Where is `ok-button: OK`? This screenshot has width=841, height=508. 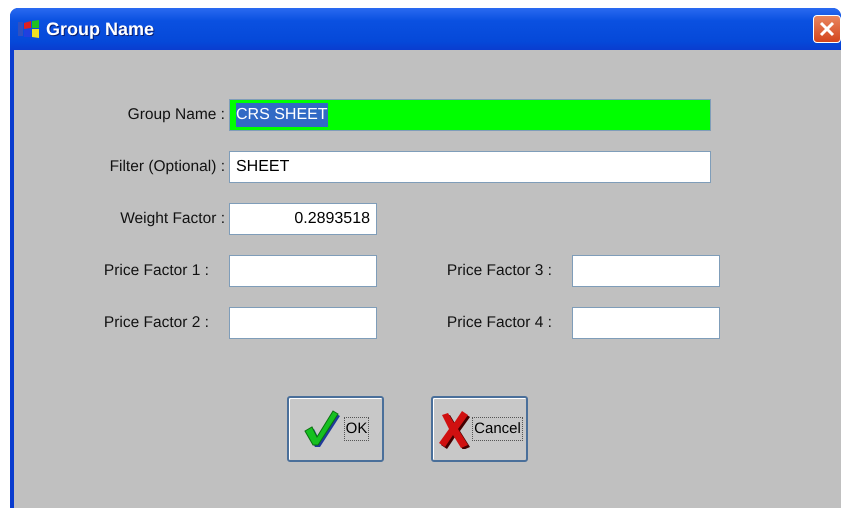
ok-button: OK is located at coordinates (335, 429).